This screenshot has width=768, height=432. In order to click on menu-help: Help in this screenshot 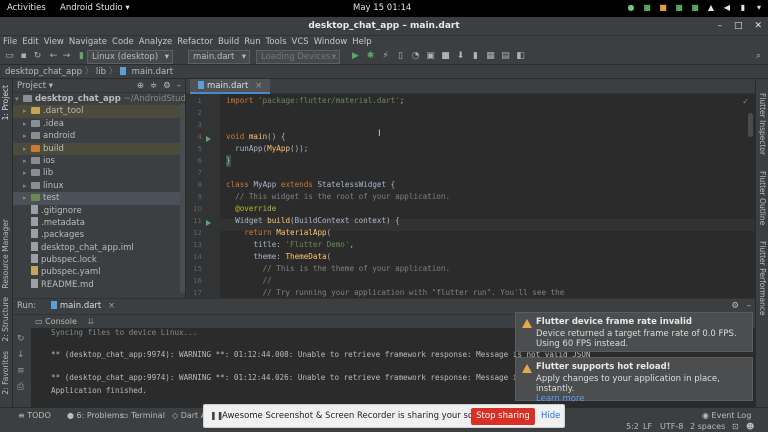, I will do `click(361, 42)`.